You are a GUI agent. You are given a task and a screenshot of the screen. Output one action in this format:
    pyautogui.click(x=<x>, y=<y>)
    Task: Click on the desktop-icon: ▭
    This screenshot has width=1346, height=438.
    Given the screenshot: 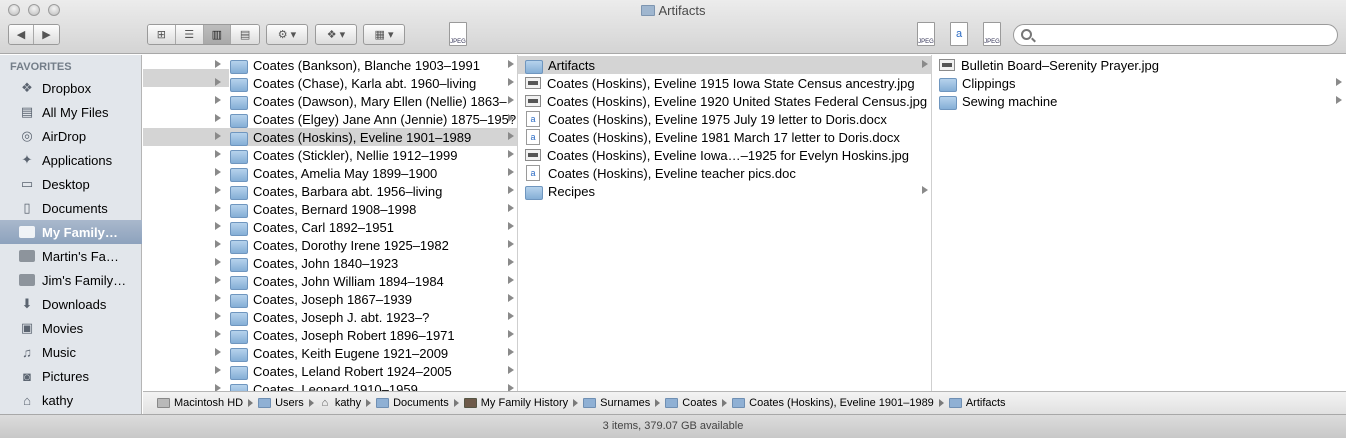 What is the action you would take?
    pyautogui.click(x=27, y=183)
    